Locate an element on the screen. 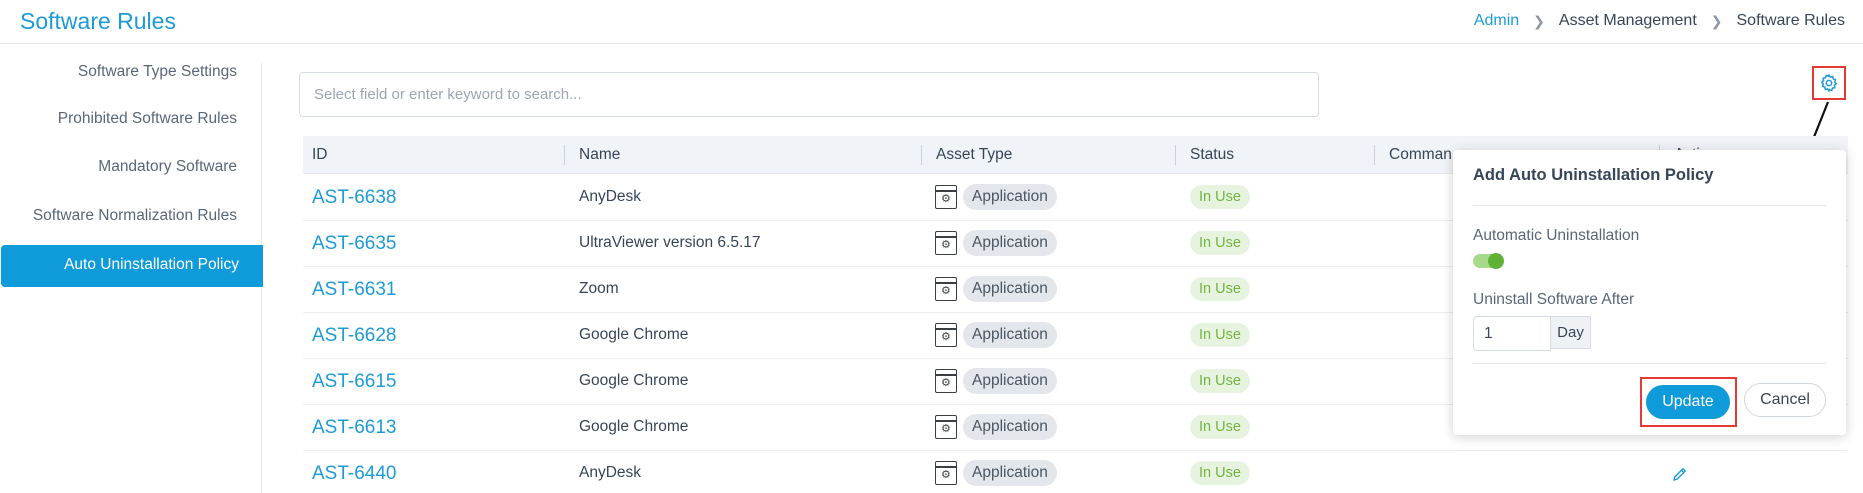 Image resolution: width=1863 pixels, height=493 pixels. asset-id-link: AST-6628 is located at coordinates (354, 336).